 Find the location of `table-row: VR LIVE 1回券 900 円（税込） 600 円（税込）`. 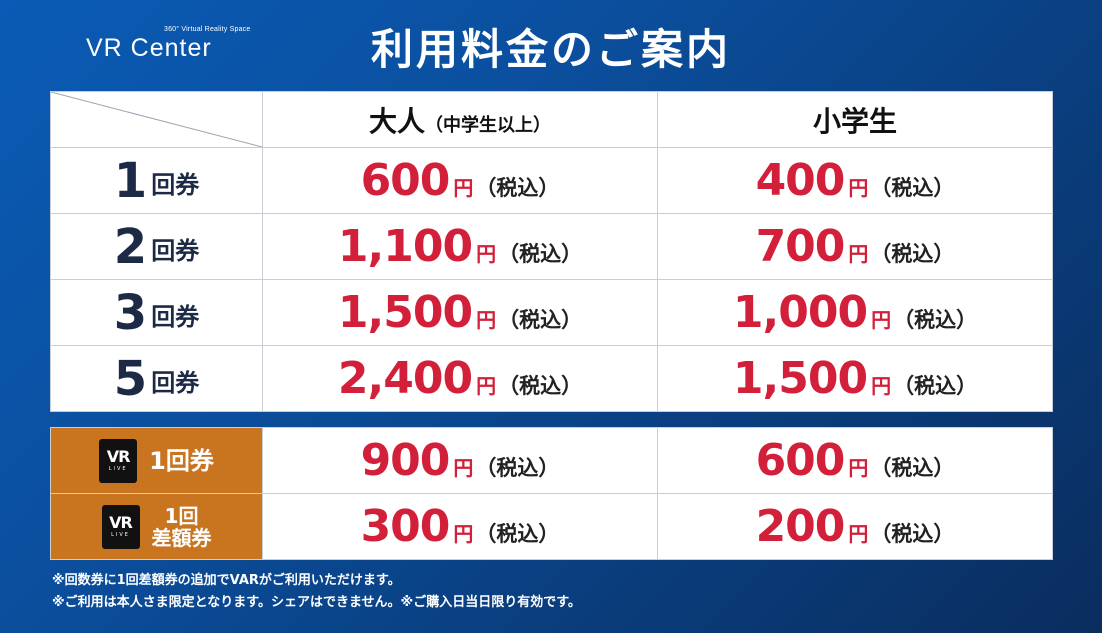

table-row: VR LIVE 1回券 900 円（税込） 600 円（税込） is located at coordinates (551, 460).